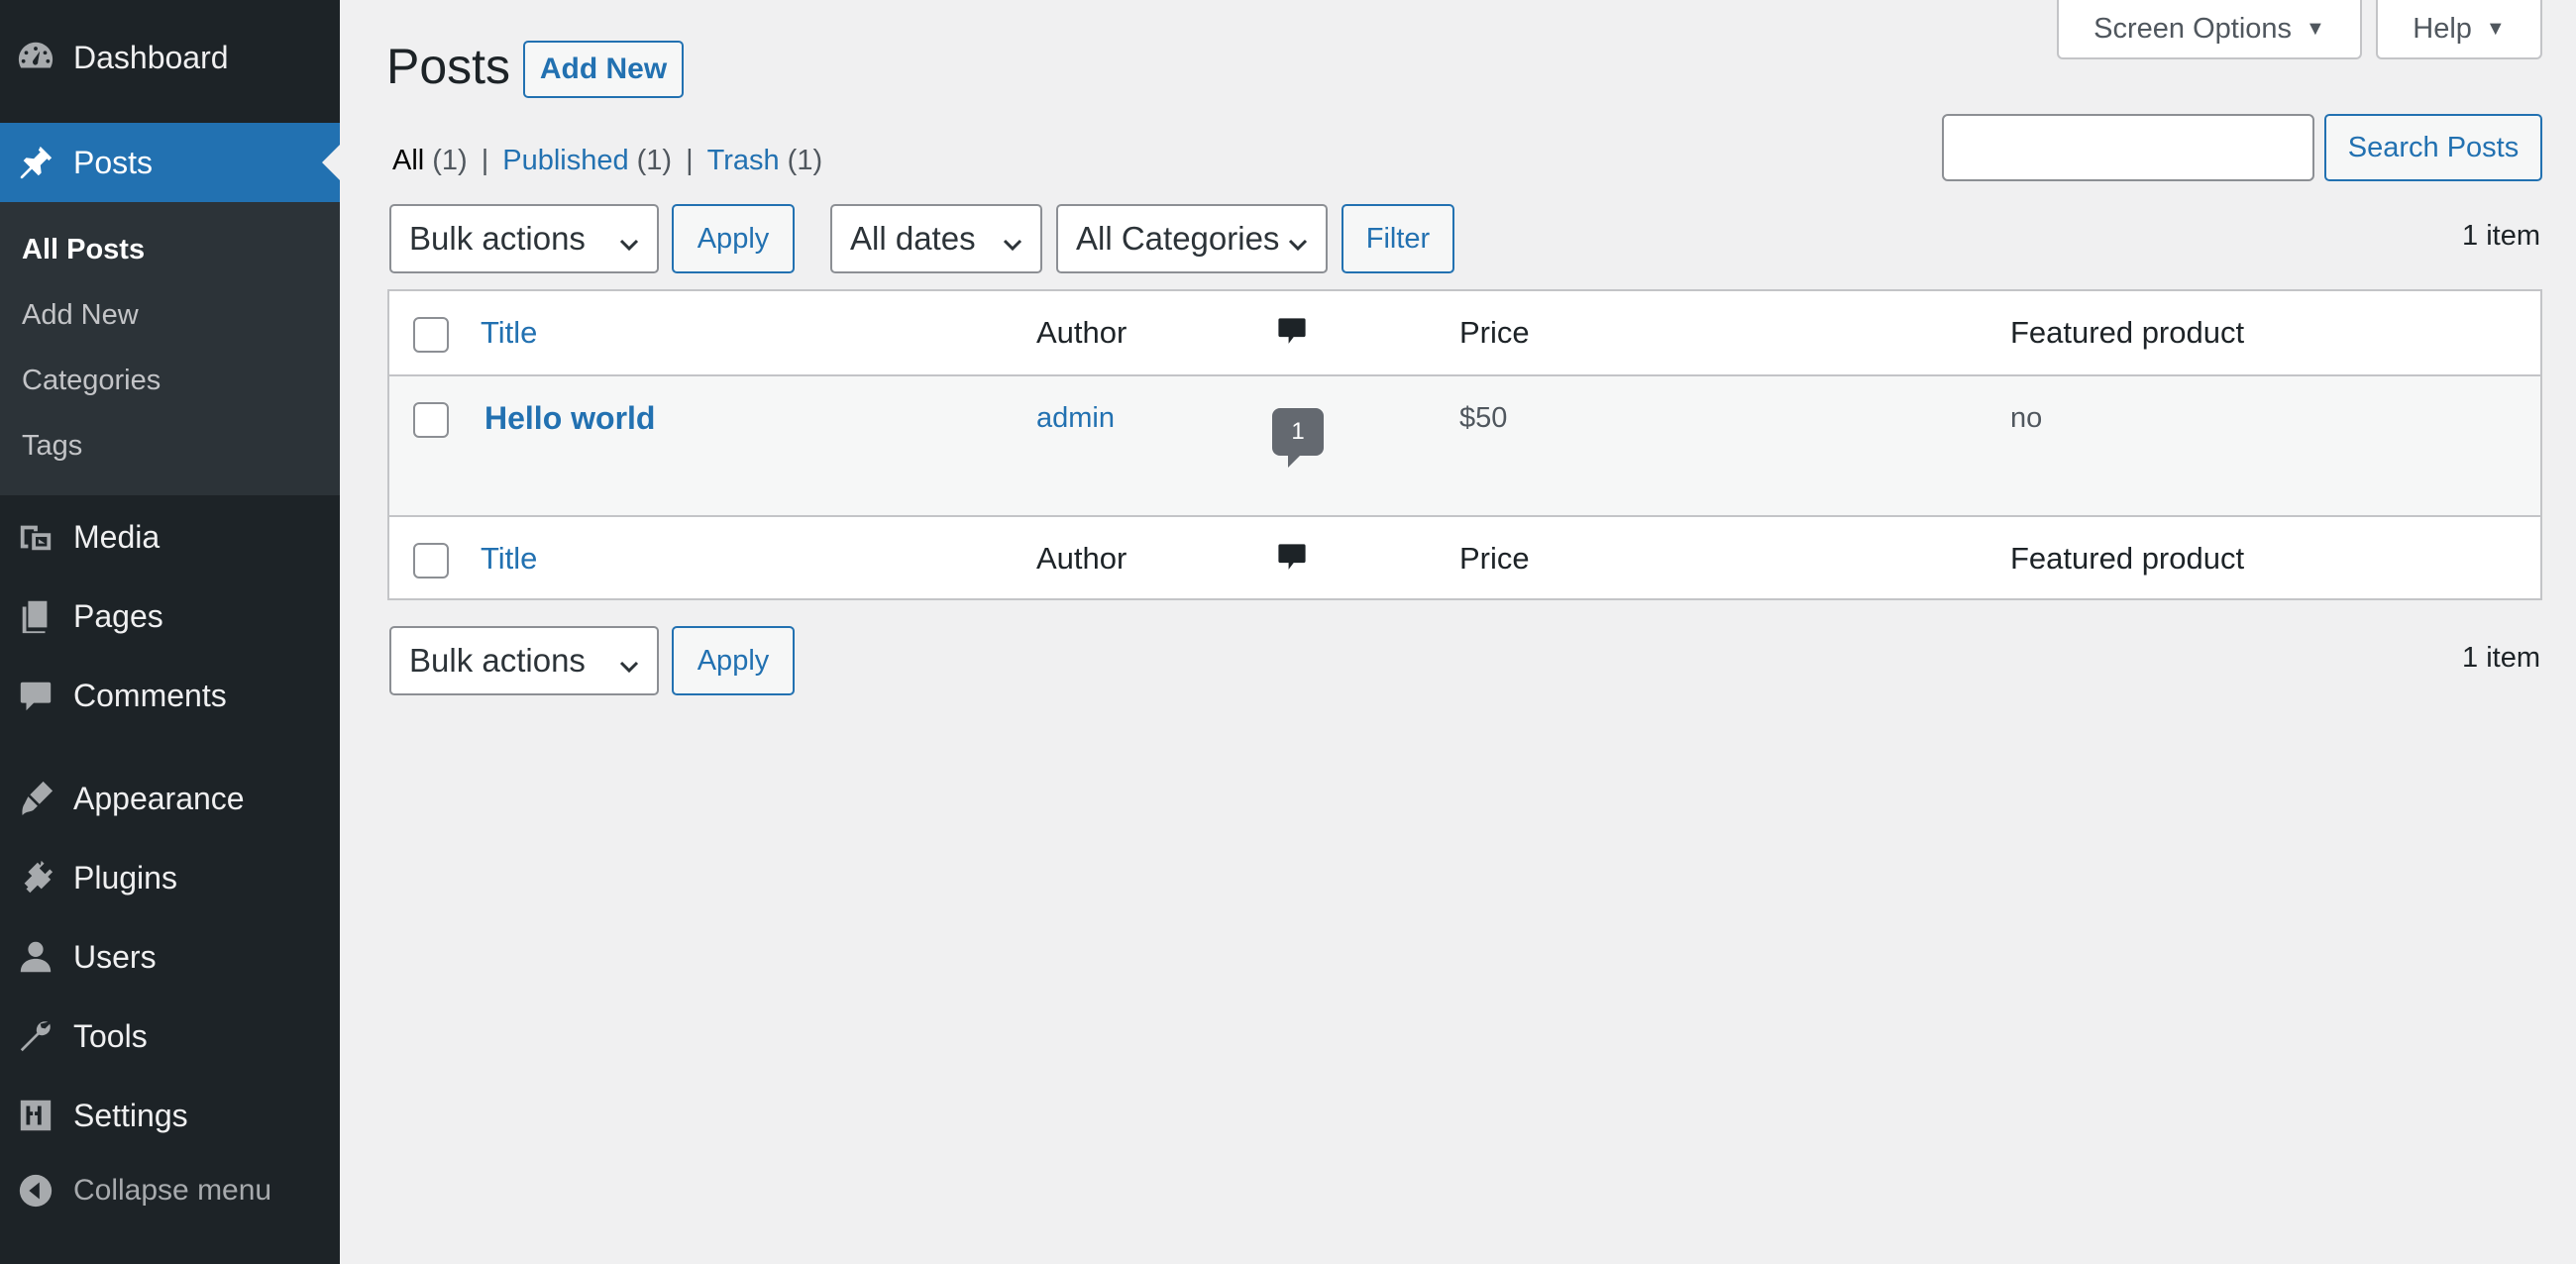 This screenshot has width=2576, height=1264. What do you see at coordinates (431, 561) in the screenshot?
I see `select-all-checkbox-footer` at bounding box center [431, 561].